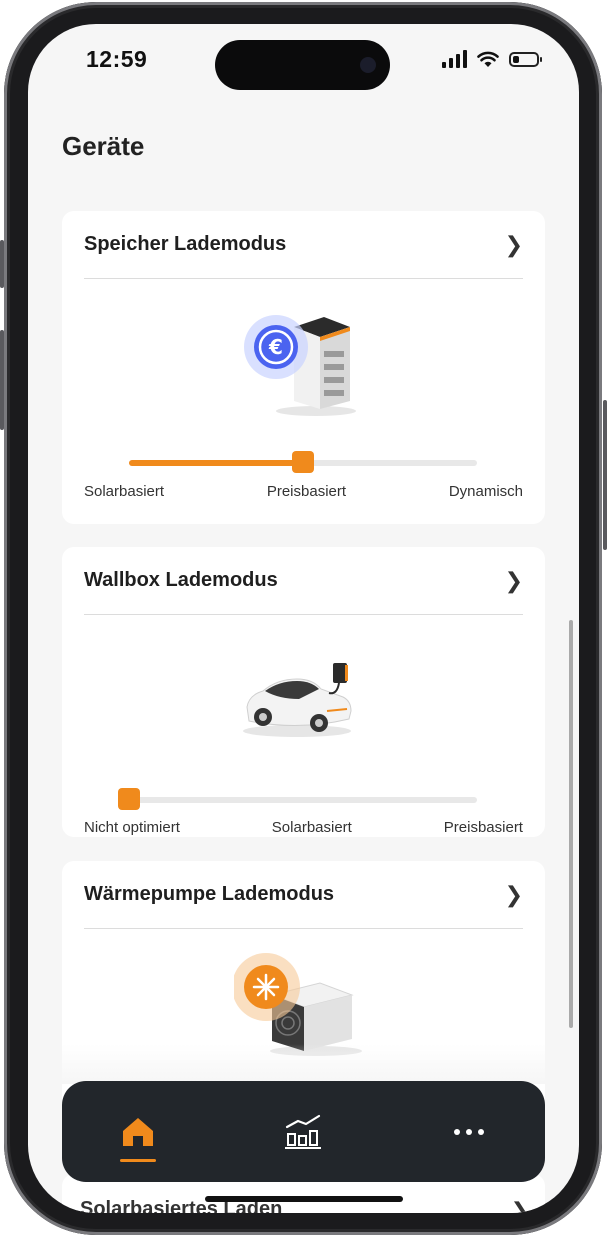 The image size is (607, 1237). I want to click on dynamic-island, so click(302, 65).